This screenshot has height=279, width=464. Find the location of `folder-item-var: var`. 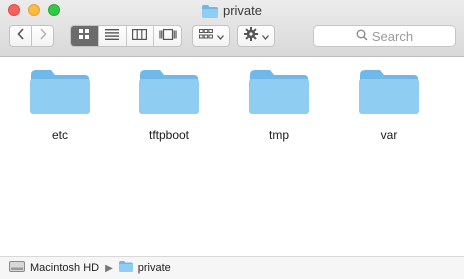

folder-item-var: var is located at coordinates (389, 105).